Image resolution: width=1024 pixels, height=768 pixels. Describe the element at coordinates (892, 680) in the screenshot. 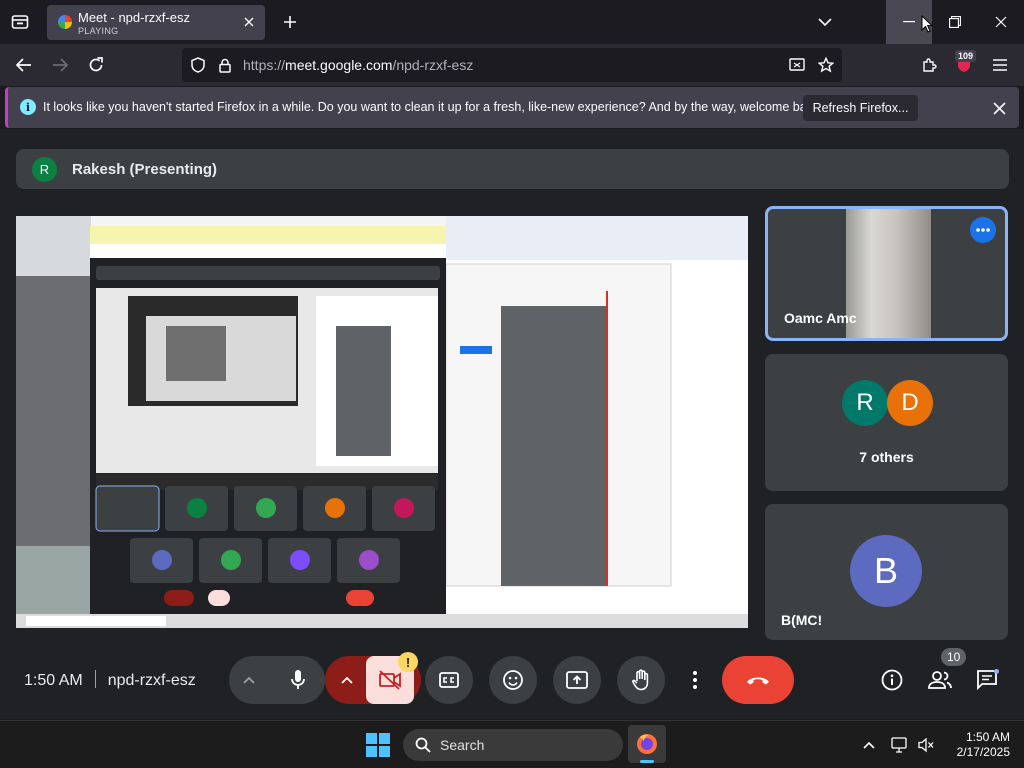

I see `meeting-details-icon` at that location.